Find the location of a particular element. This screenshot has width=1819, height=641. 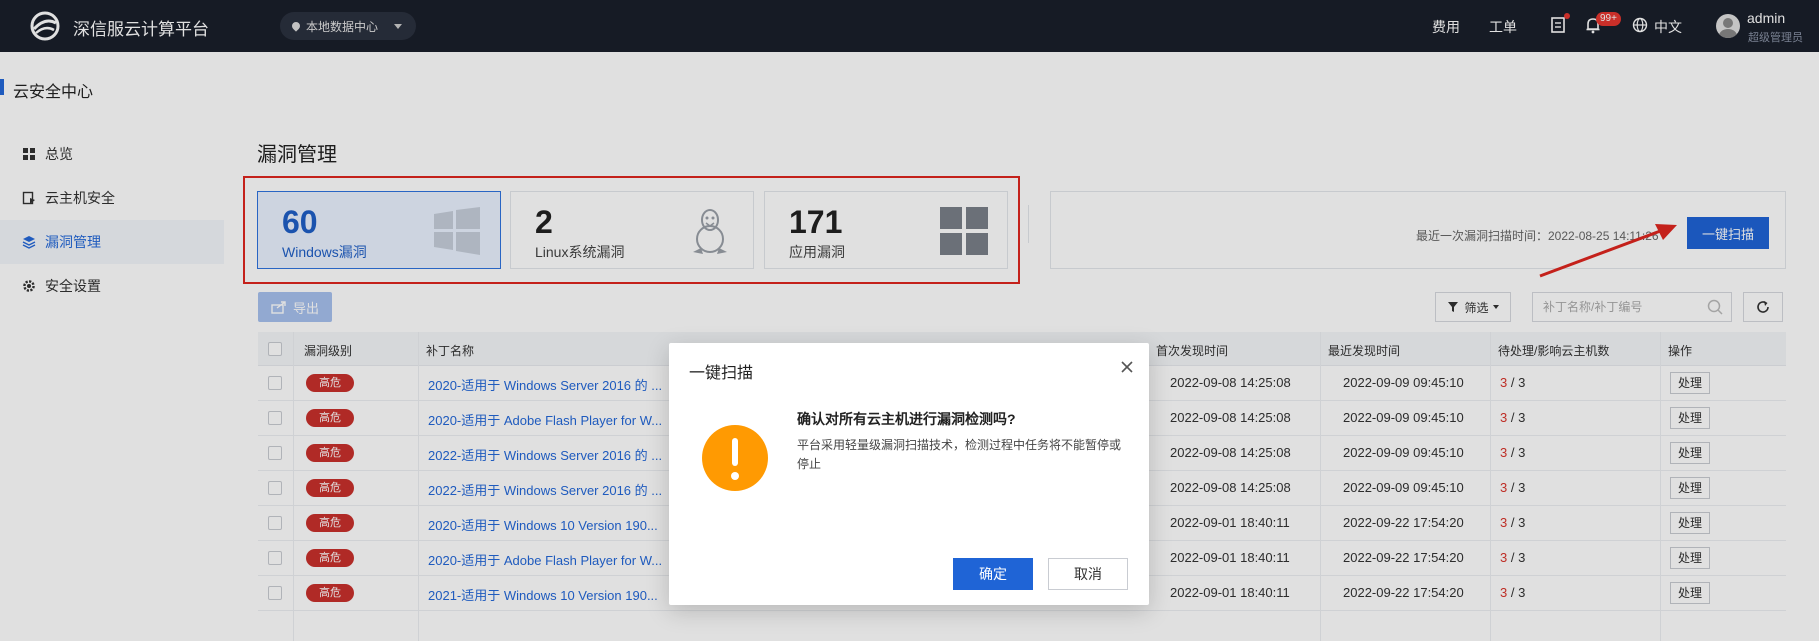

dialog-title: 一键扫描 is located at coordinates (721, 373).